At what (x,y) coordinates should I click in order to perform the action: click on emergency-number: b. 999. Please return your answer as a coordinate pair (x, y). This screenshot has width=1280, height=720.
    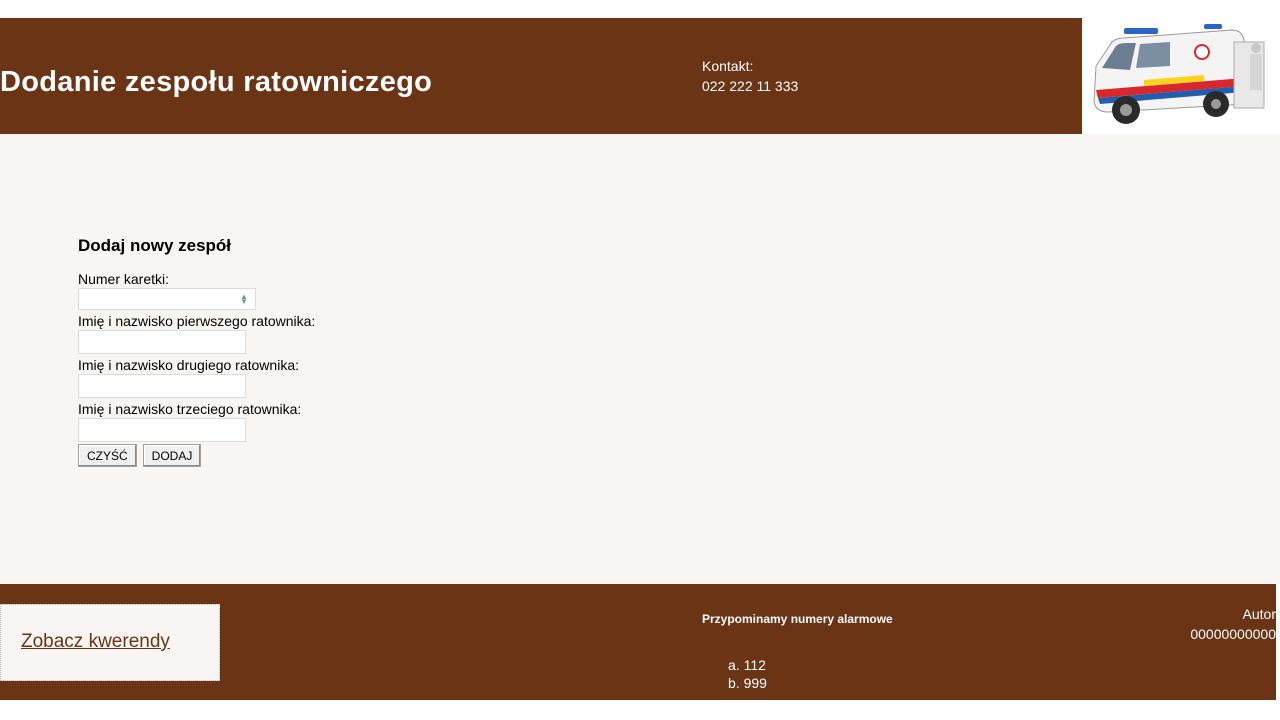
    Looking at the image, I should click on (747, 683).